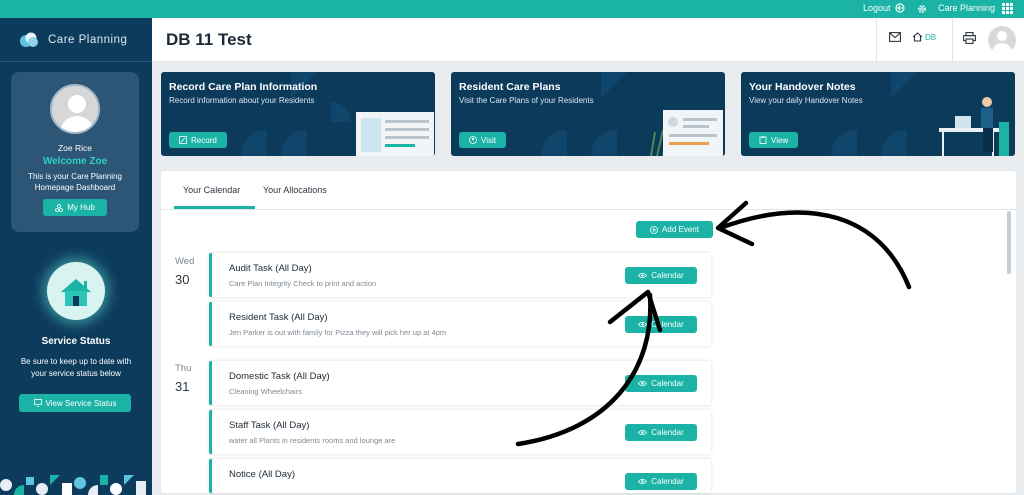 The width and height of the screenshot is (1024, 495). What do you see at coordinates (877, 8) in the screenshot?
I see `logout-label: Logout` at bounding box center [877, 8].